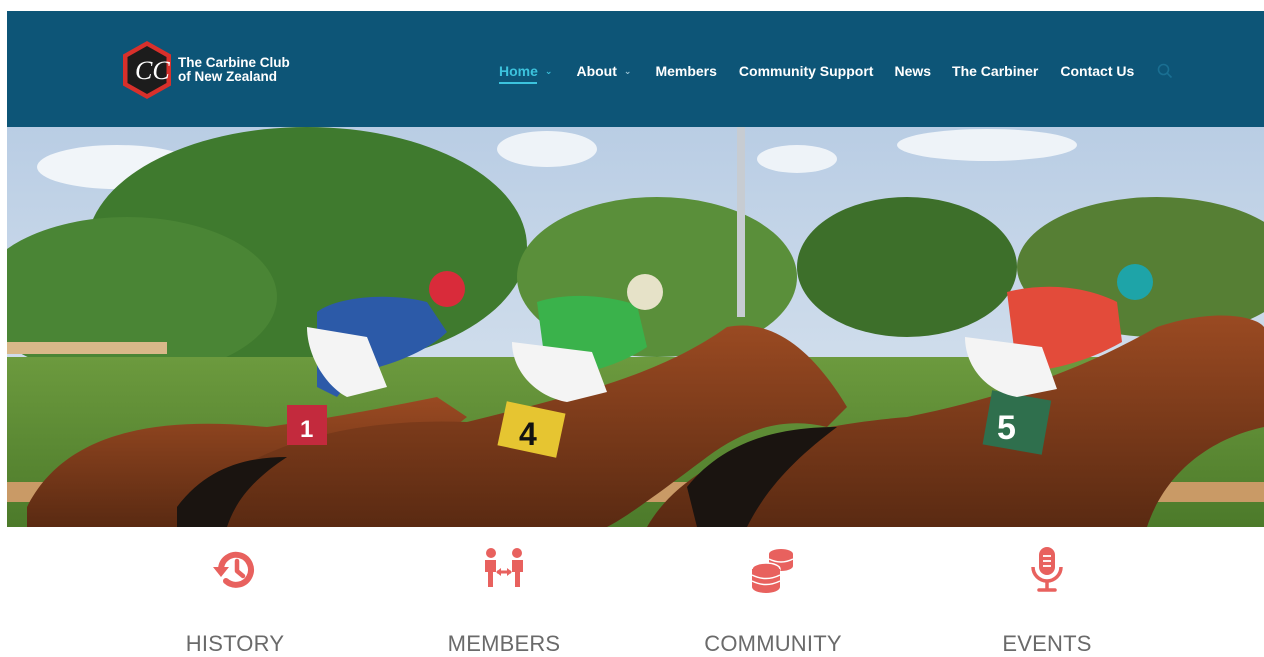 Image resolution: width=1264 pixels, height=657 pixels. Describe the element at coordinates (773, 643) in the screenshot. I see `feature-community-label: COMMUNITY` at that location.